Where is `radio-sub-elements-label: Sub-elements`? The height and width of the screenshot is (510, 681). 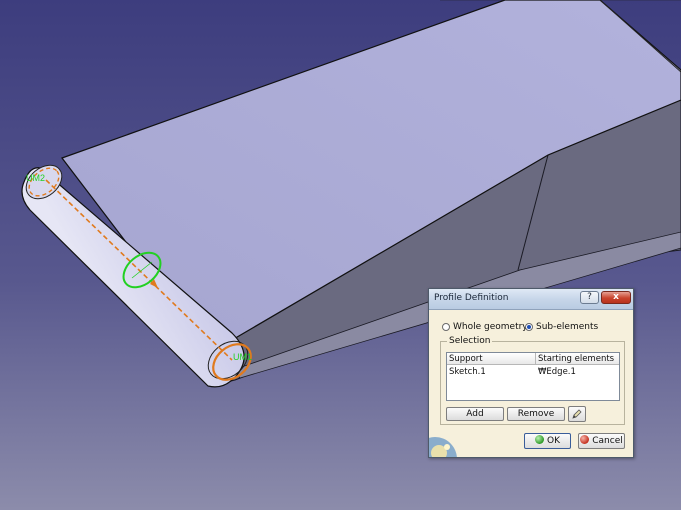 radio-sub-elements-label: Sub-elements is located at coordinates (567, 327).